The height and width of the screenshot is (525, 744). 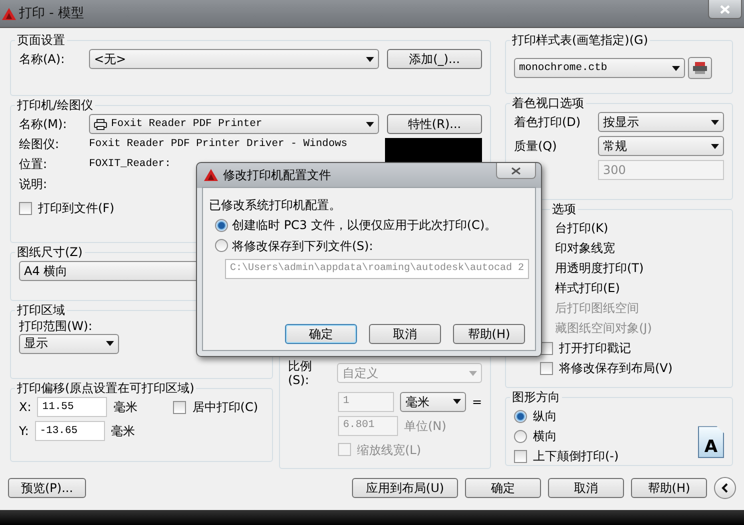 What do you see at coordinates (535, 146) in the screenshot?
I see `field-label: 质量(Q)` at bounding box center [535, 146].